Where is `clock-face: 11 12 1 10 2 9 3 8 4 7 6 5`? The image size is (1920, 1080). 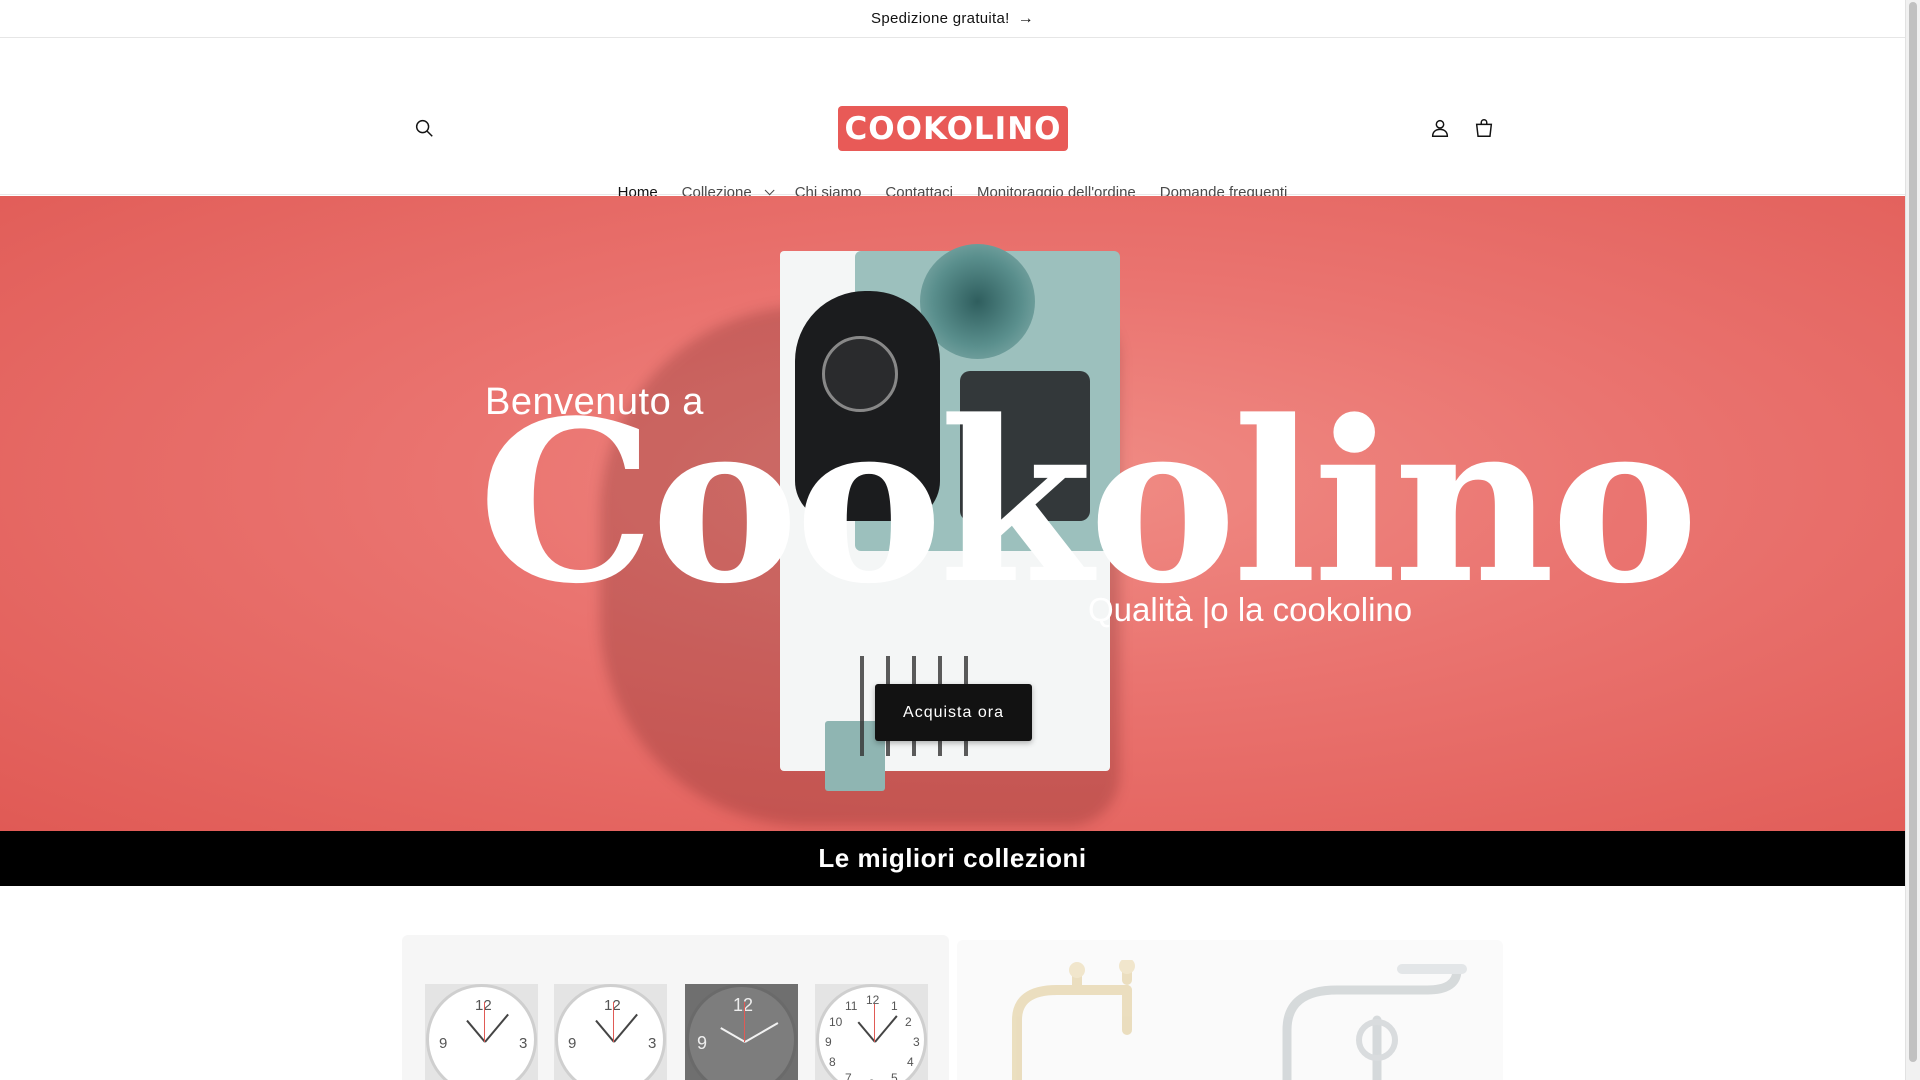
clock-face: 11 12 1 10 2 9 3 8 4 7 6 5 is located at coordinates (871, 1032).